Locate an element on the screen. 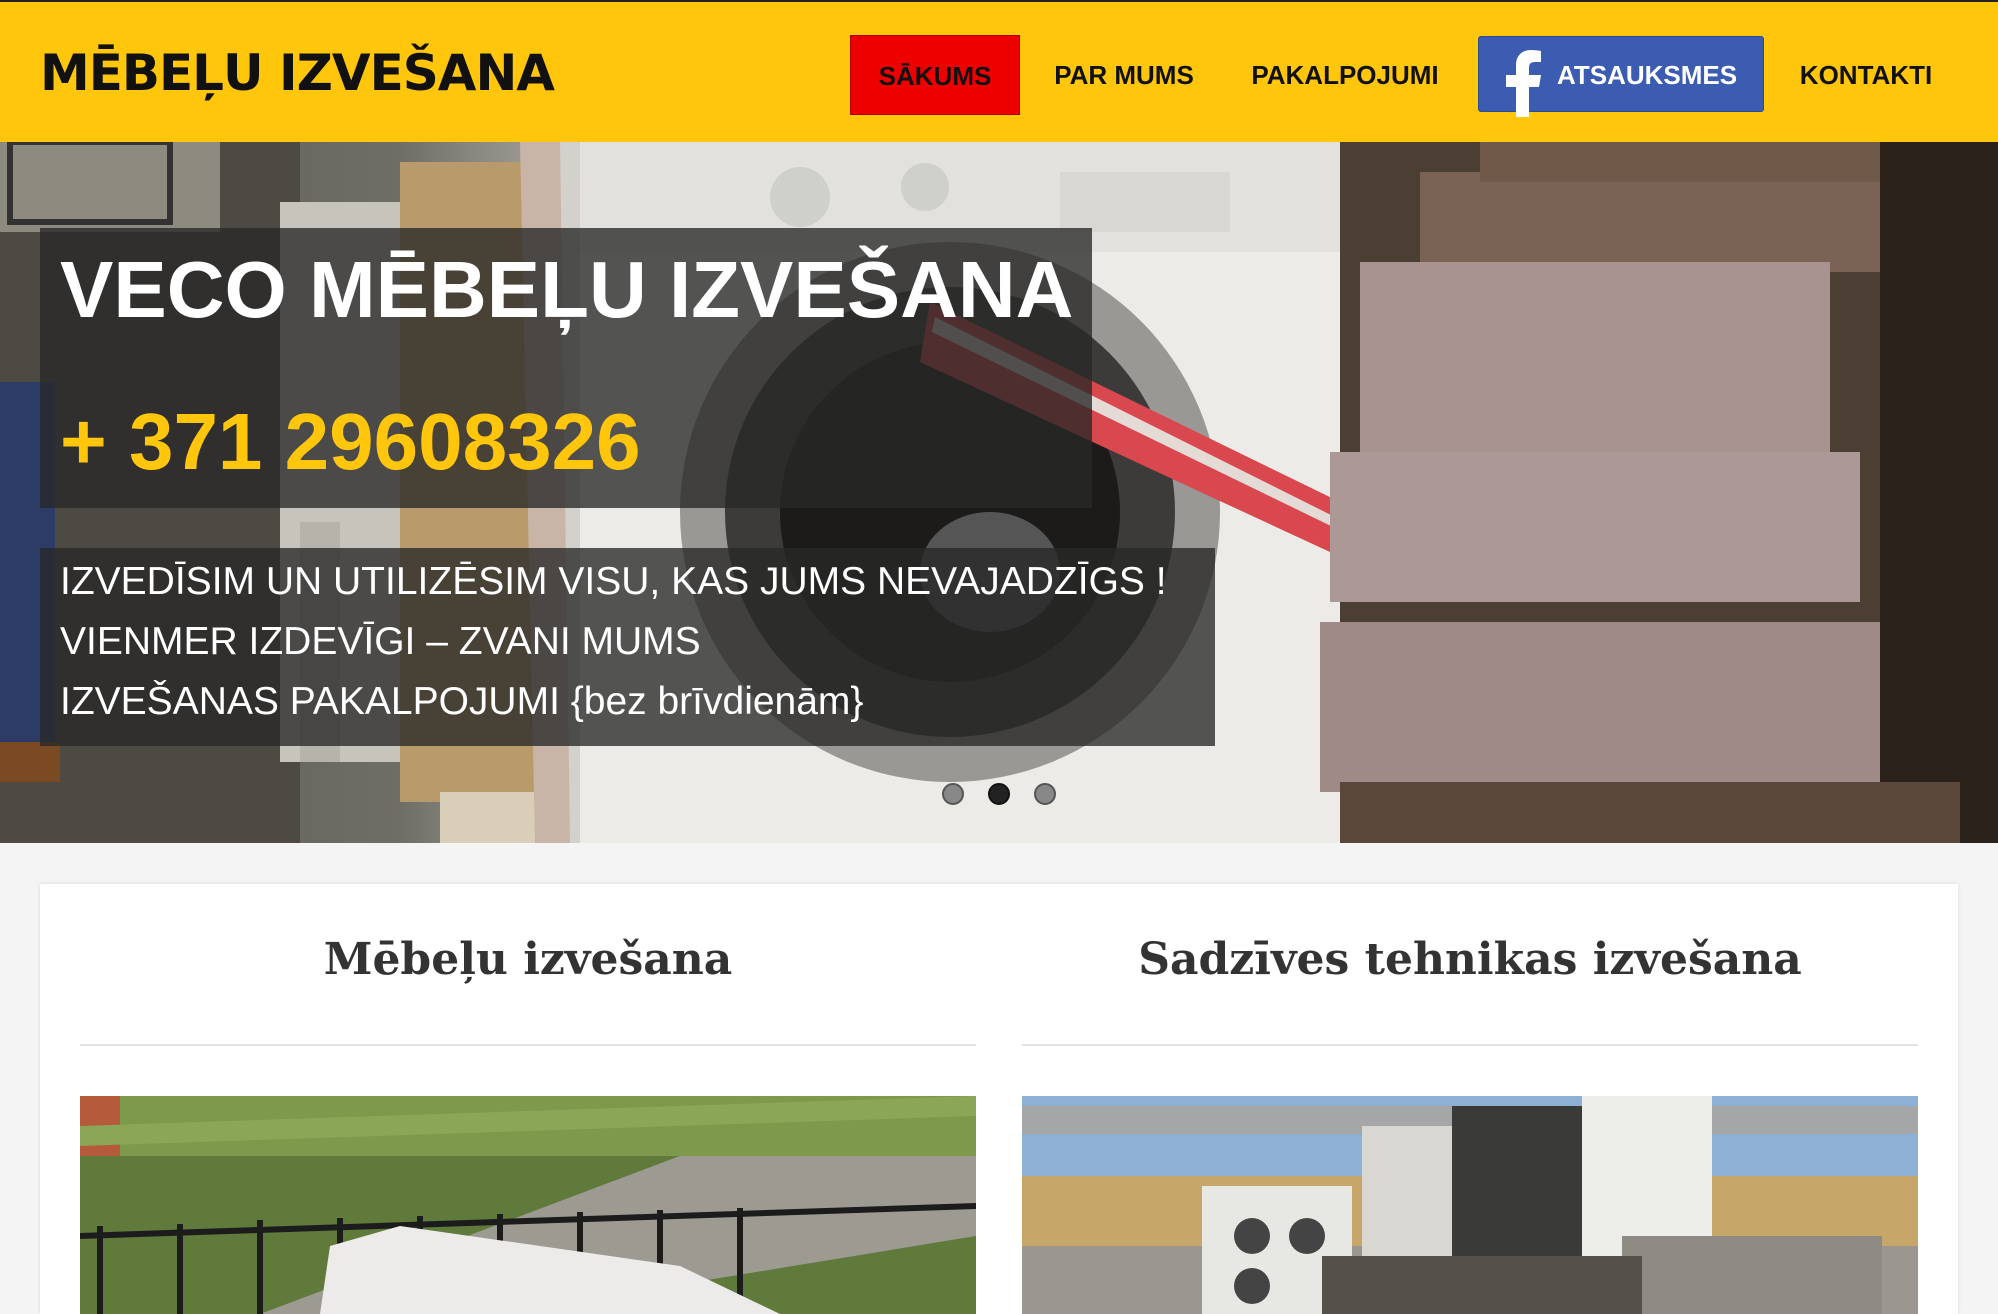  nav-contacts: KONTAKTI is located at coordinates (1866, 75).